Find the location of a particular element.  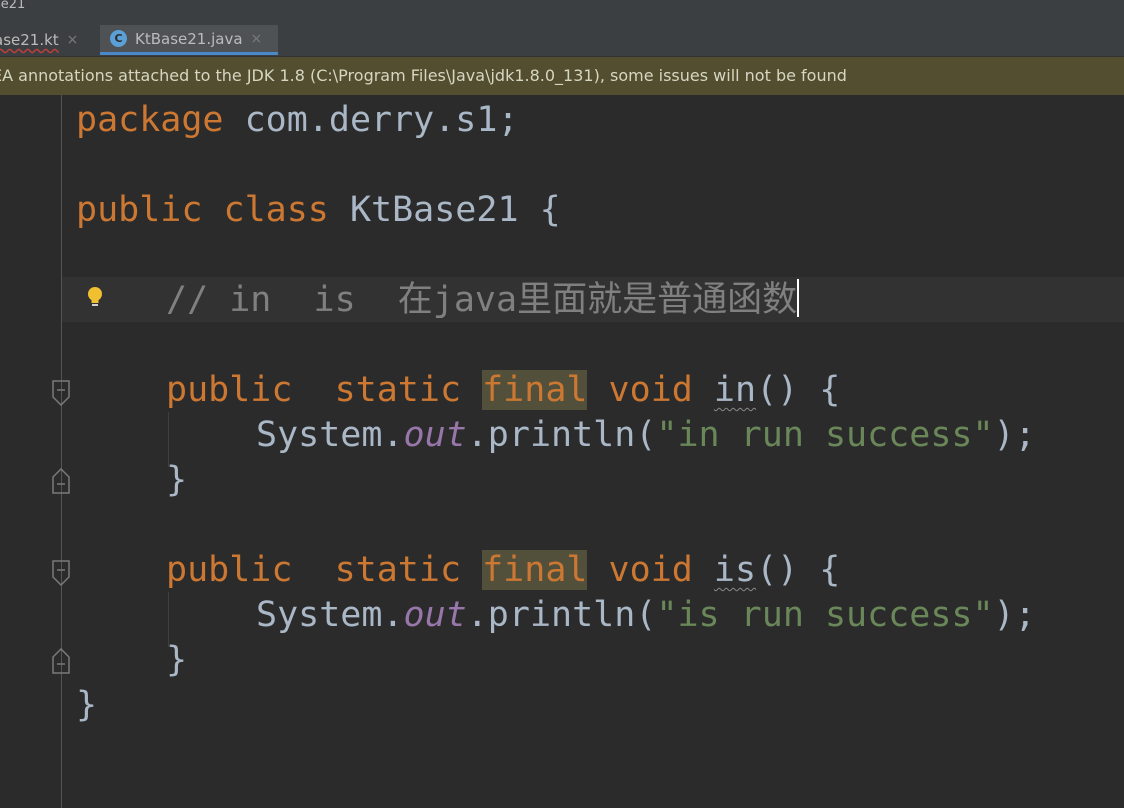

package-name: com.derry.s1; is located at coordinates (371, 120).